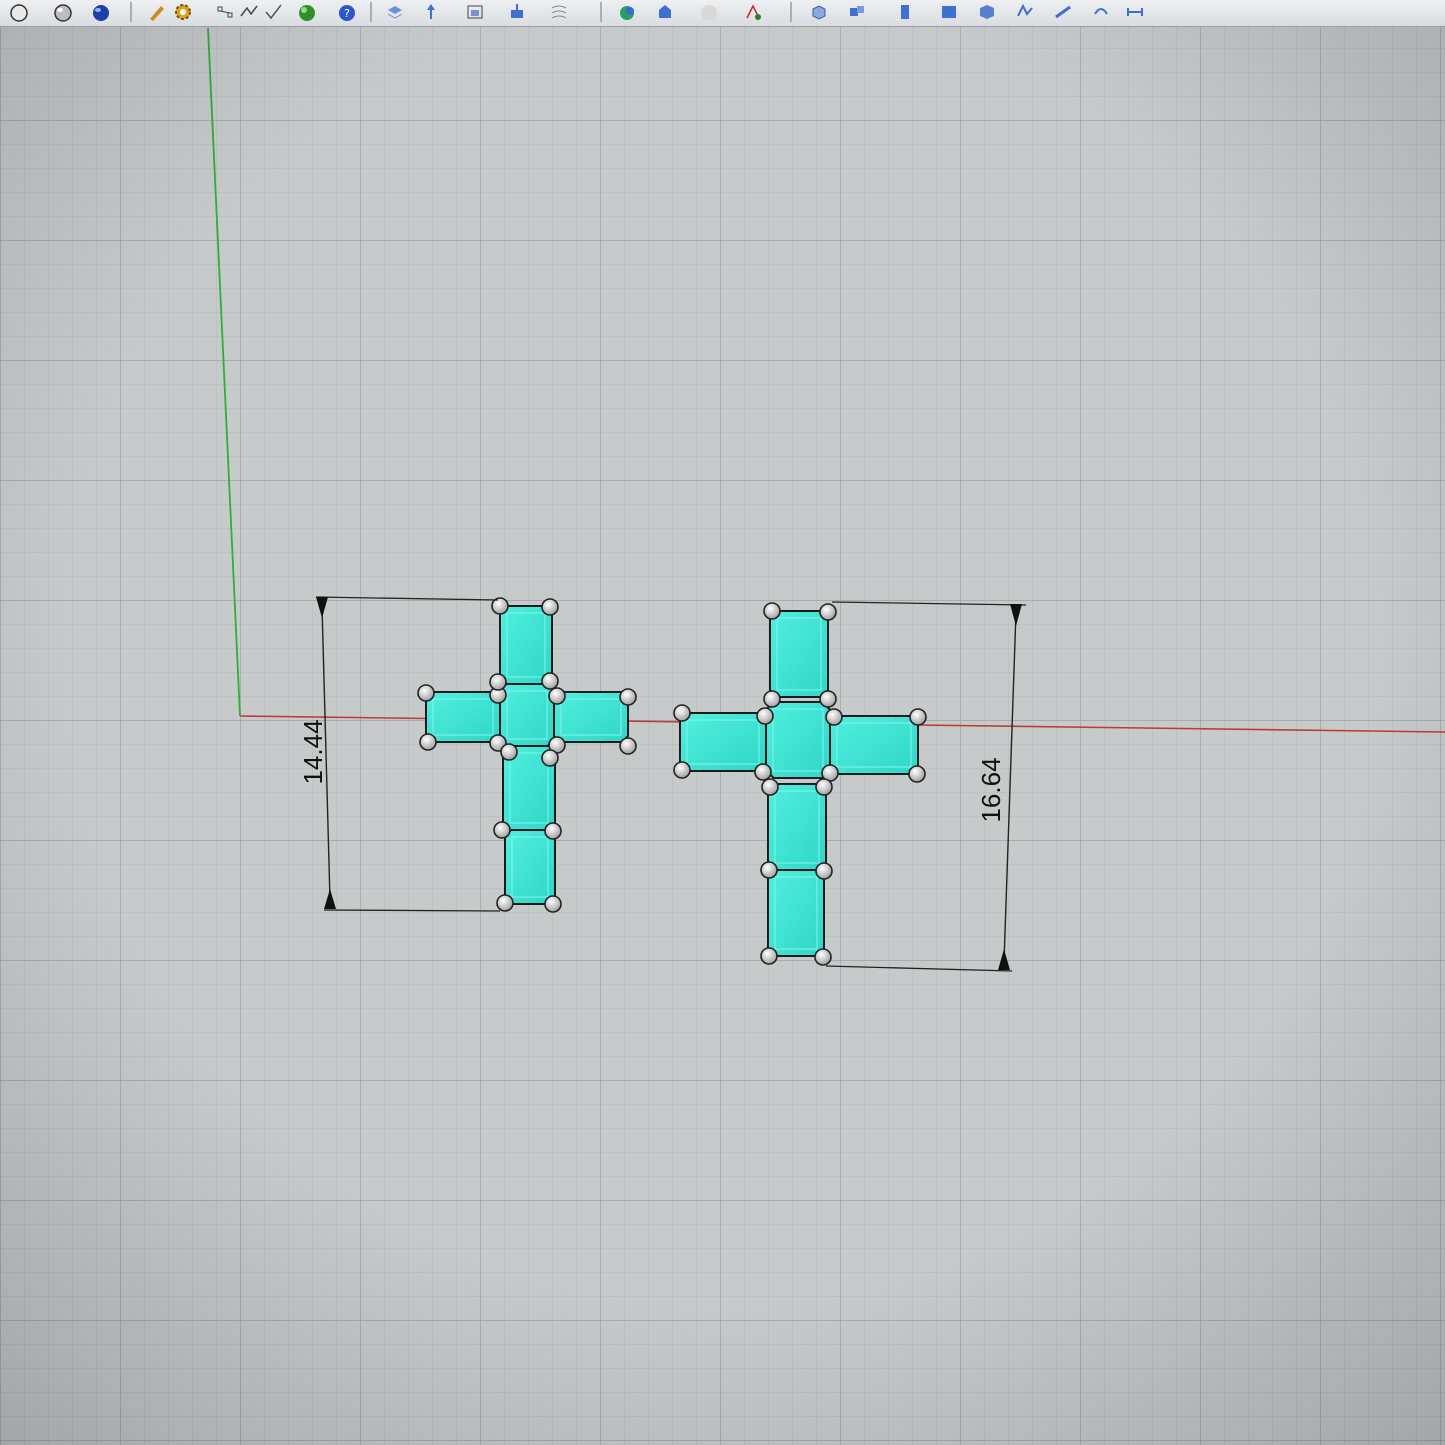  What do you see at coordinates (991, 789) in the screenshot?
I see `dimension-value-right: 16.64` at bounding box center [991, 789].